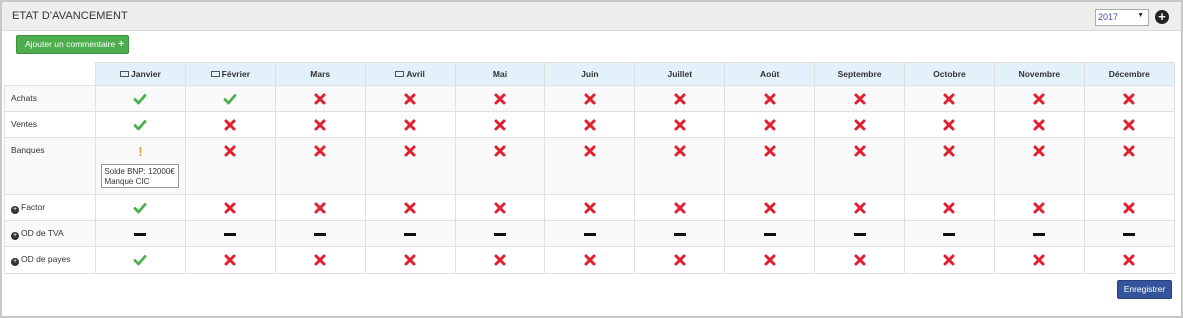  Describe the element at coordinates (500, 74) in the screenshot. I see `month-header-4: Mai` at that location.